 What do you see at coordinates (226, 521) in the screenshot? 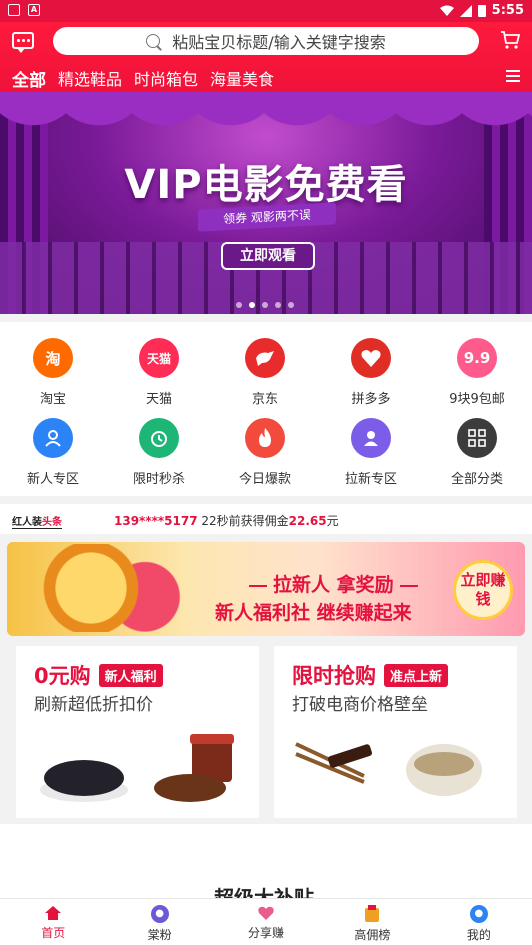
I see `headline-text: 139****5177 22秒前获得佣金22.65元` at bounding box center [226, 521].